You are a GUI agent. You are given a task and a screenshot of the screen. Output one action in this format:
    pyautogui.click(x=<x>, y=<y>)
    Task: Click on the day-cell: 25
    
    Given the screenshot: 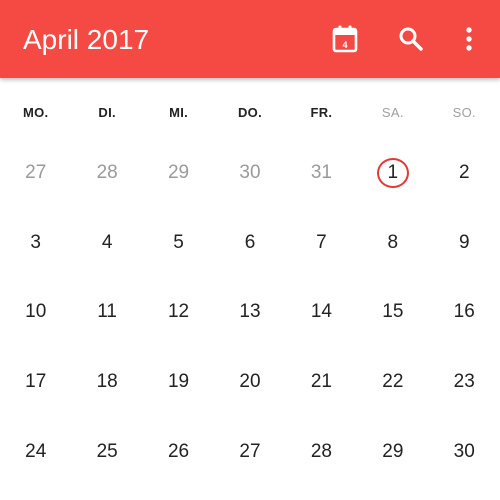 What is the action you would take?
    pyautogui.click(x=106, y=452)
    